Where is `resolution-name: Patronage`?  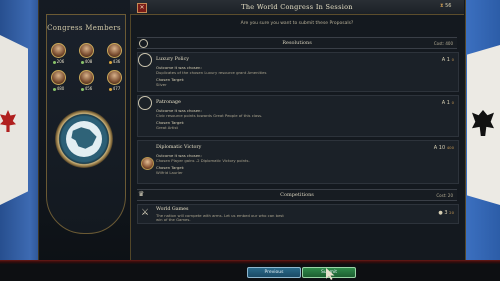
resolution-name: Patronage is located at coordinates (168, 102).